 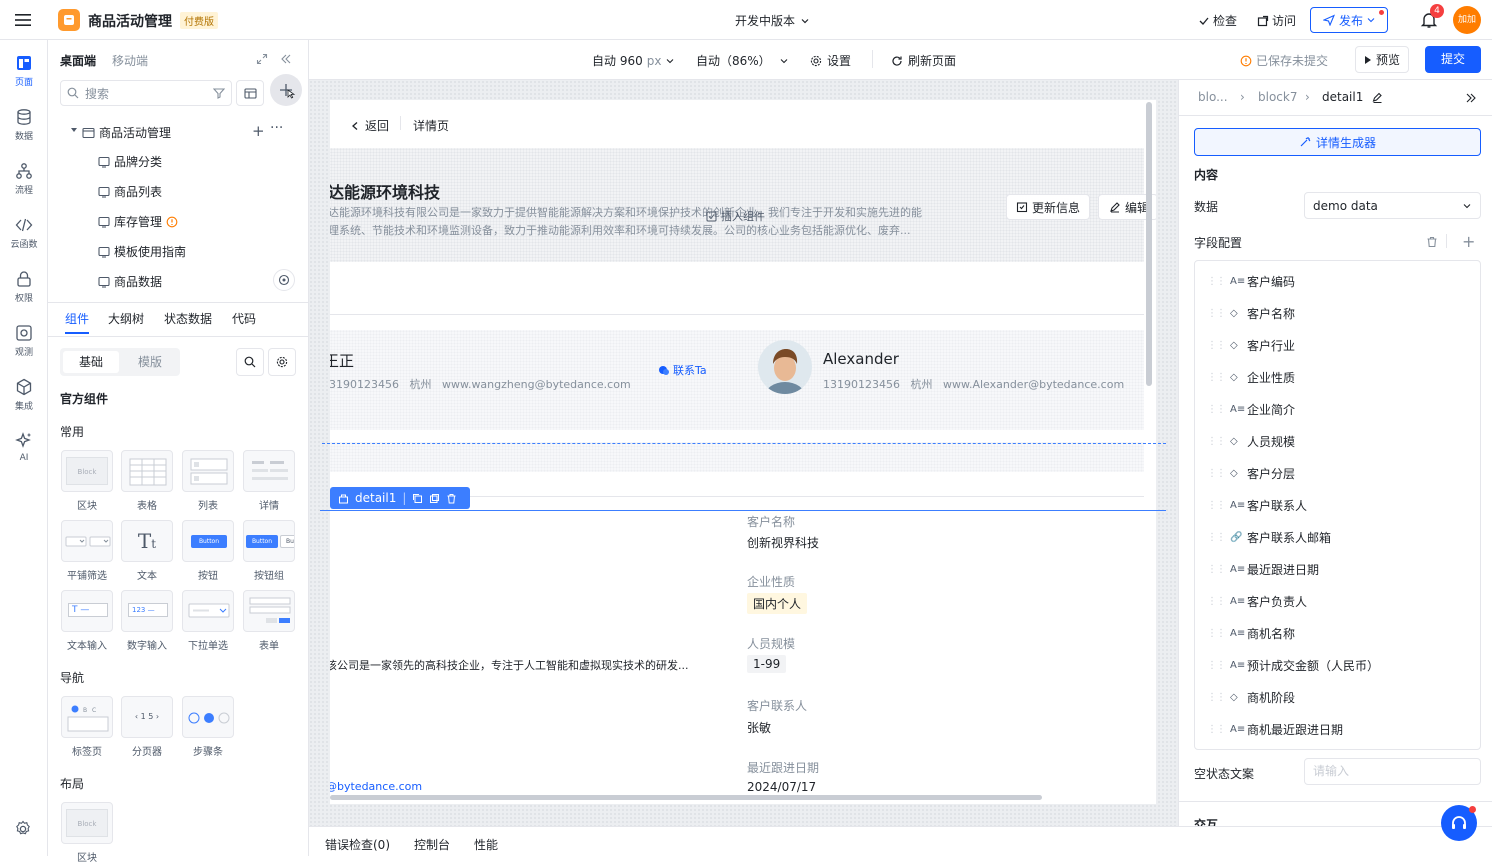 I want to click on component-list: 列表, so click(x=208, y=481).